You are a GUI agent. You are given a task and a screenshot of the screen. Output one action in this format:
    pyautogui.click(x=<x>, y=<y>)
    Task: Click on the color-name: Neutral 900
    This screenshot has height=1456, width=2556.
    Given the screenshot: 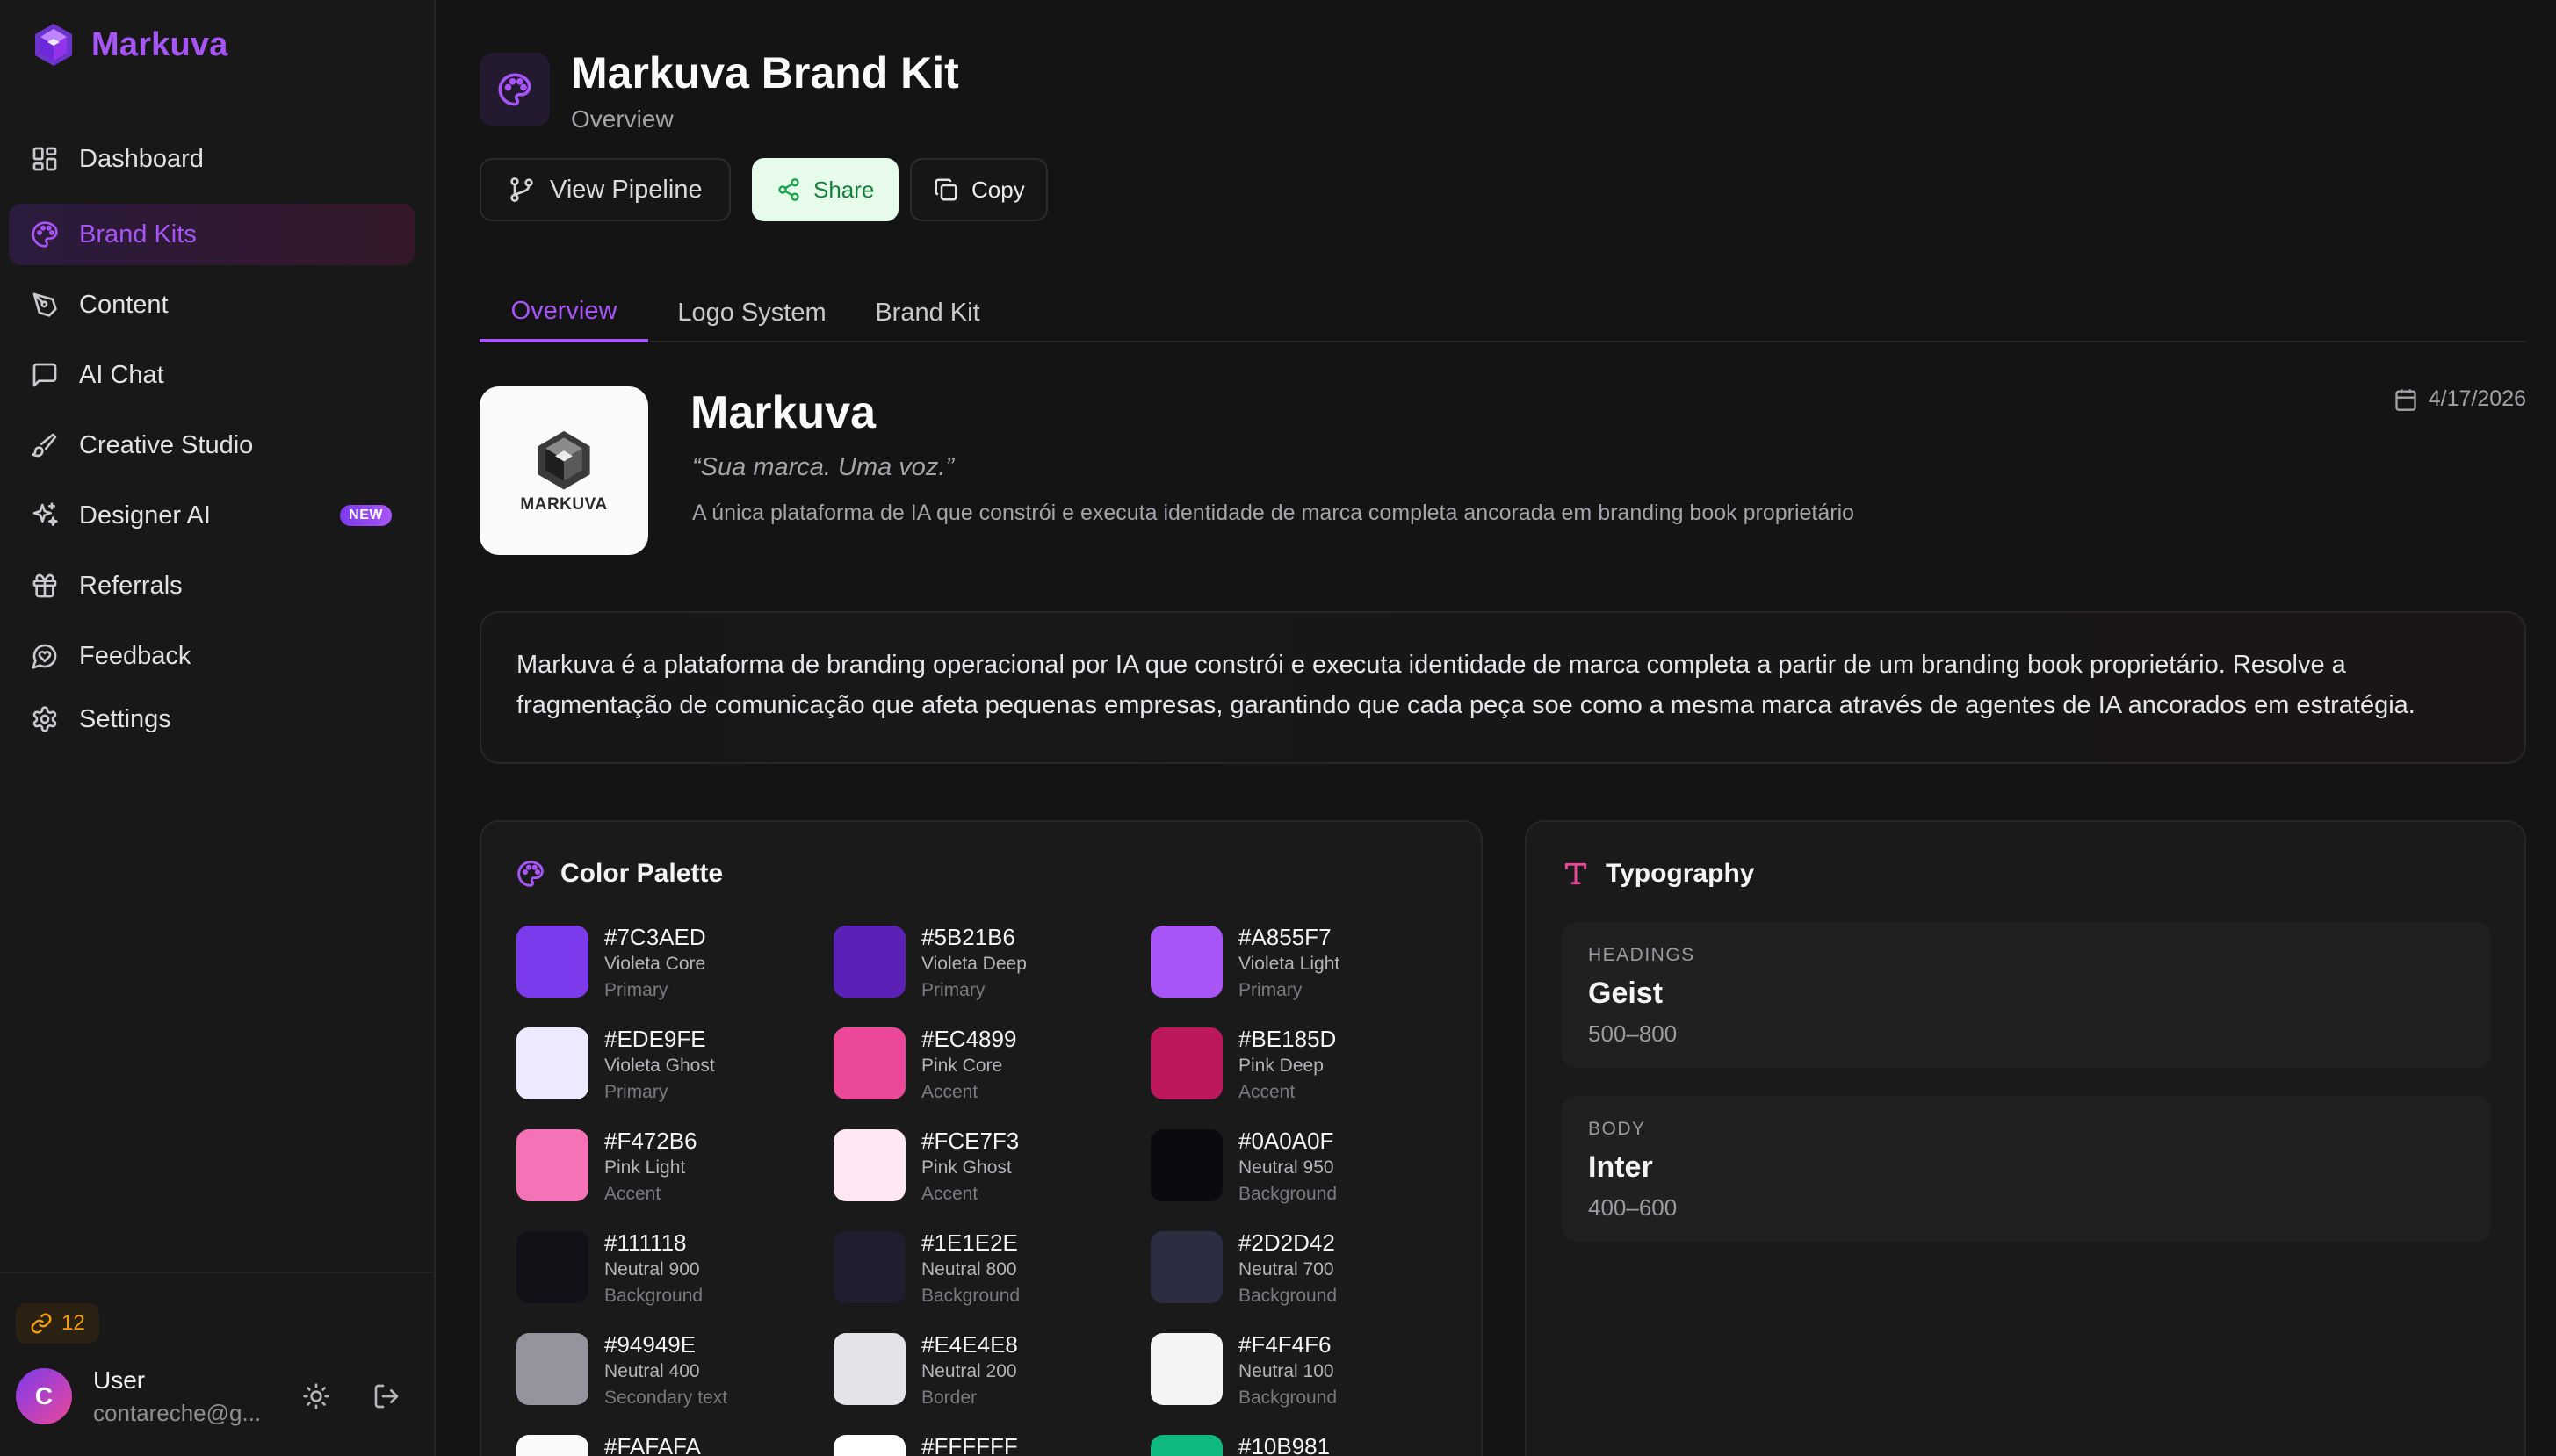 What is the action you would take?
    pyautogui.click(x=652, y=1269)
    